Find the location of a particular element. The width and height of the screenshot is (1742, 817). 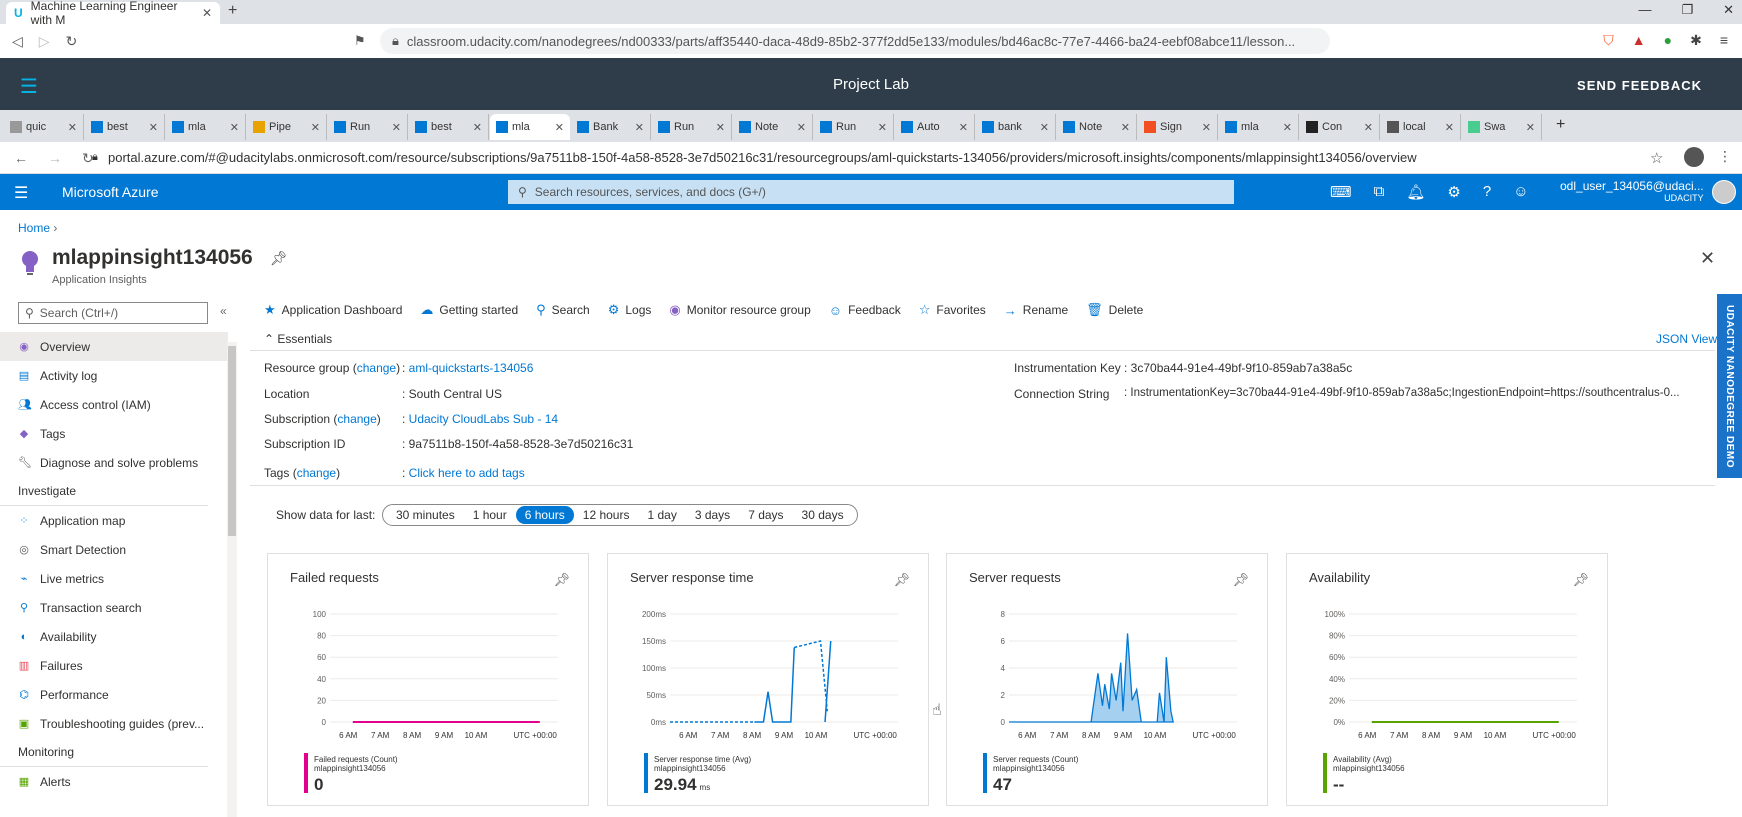

inner-tab: Swa ✕ is located at coordinates (1502, 127).